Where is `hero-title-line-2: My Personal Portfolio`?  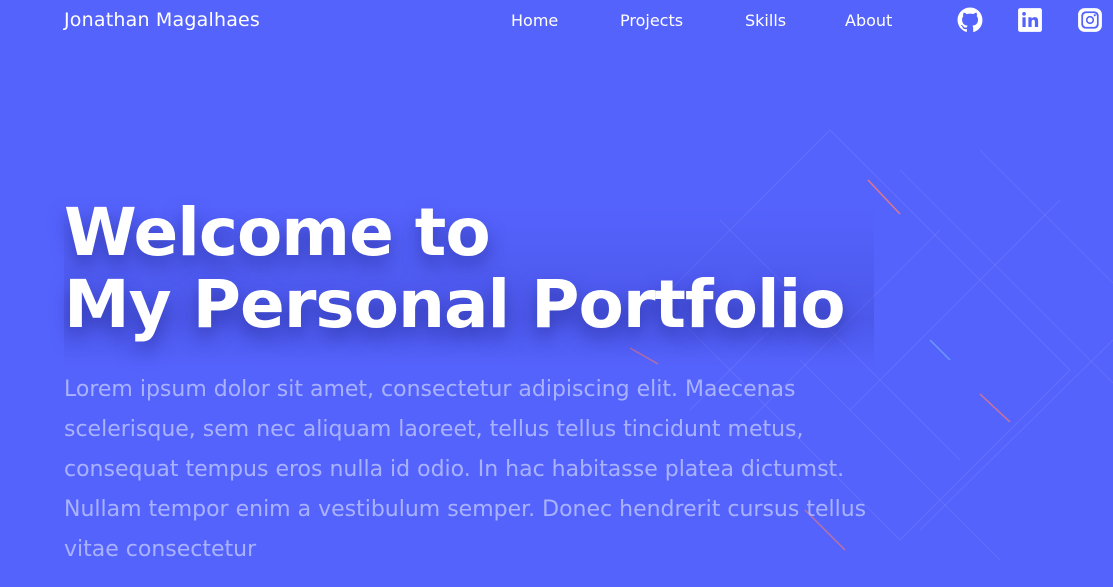 hero-title-line-2: My Personal Portfolio is located at coordinates (455, 304).